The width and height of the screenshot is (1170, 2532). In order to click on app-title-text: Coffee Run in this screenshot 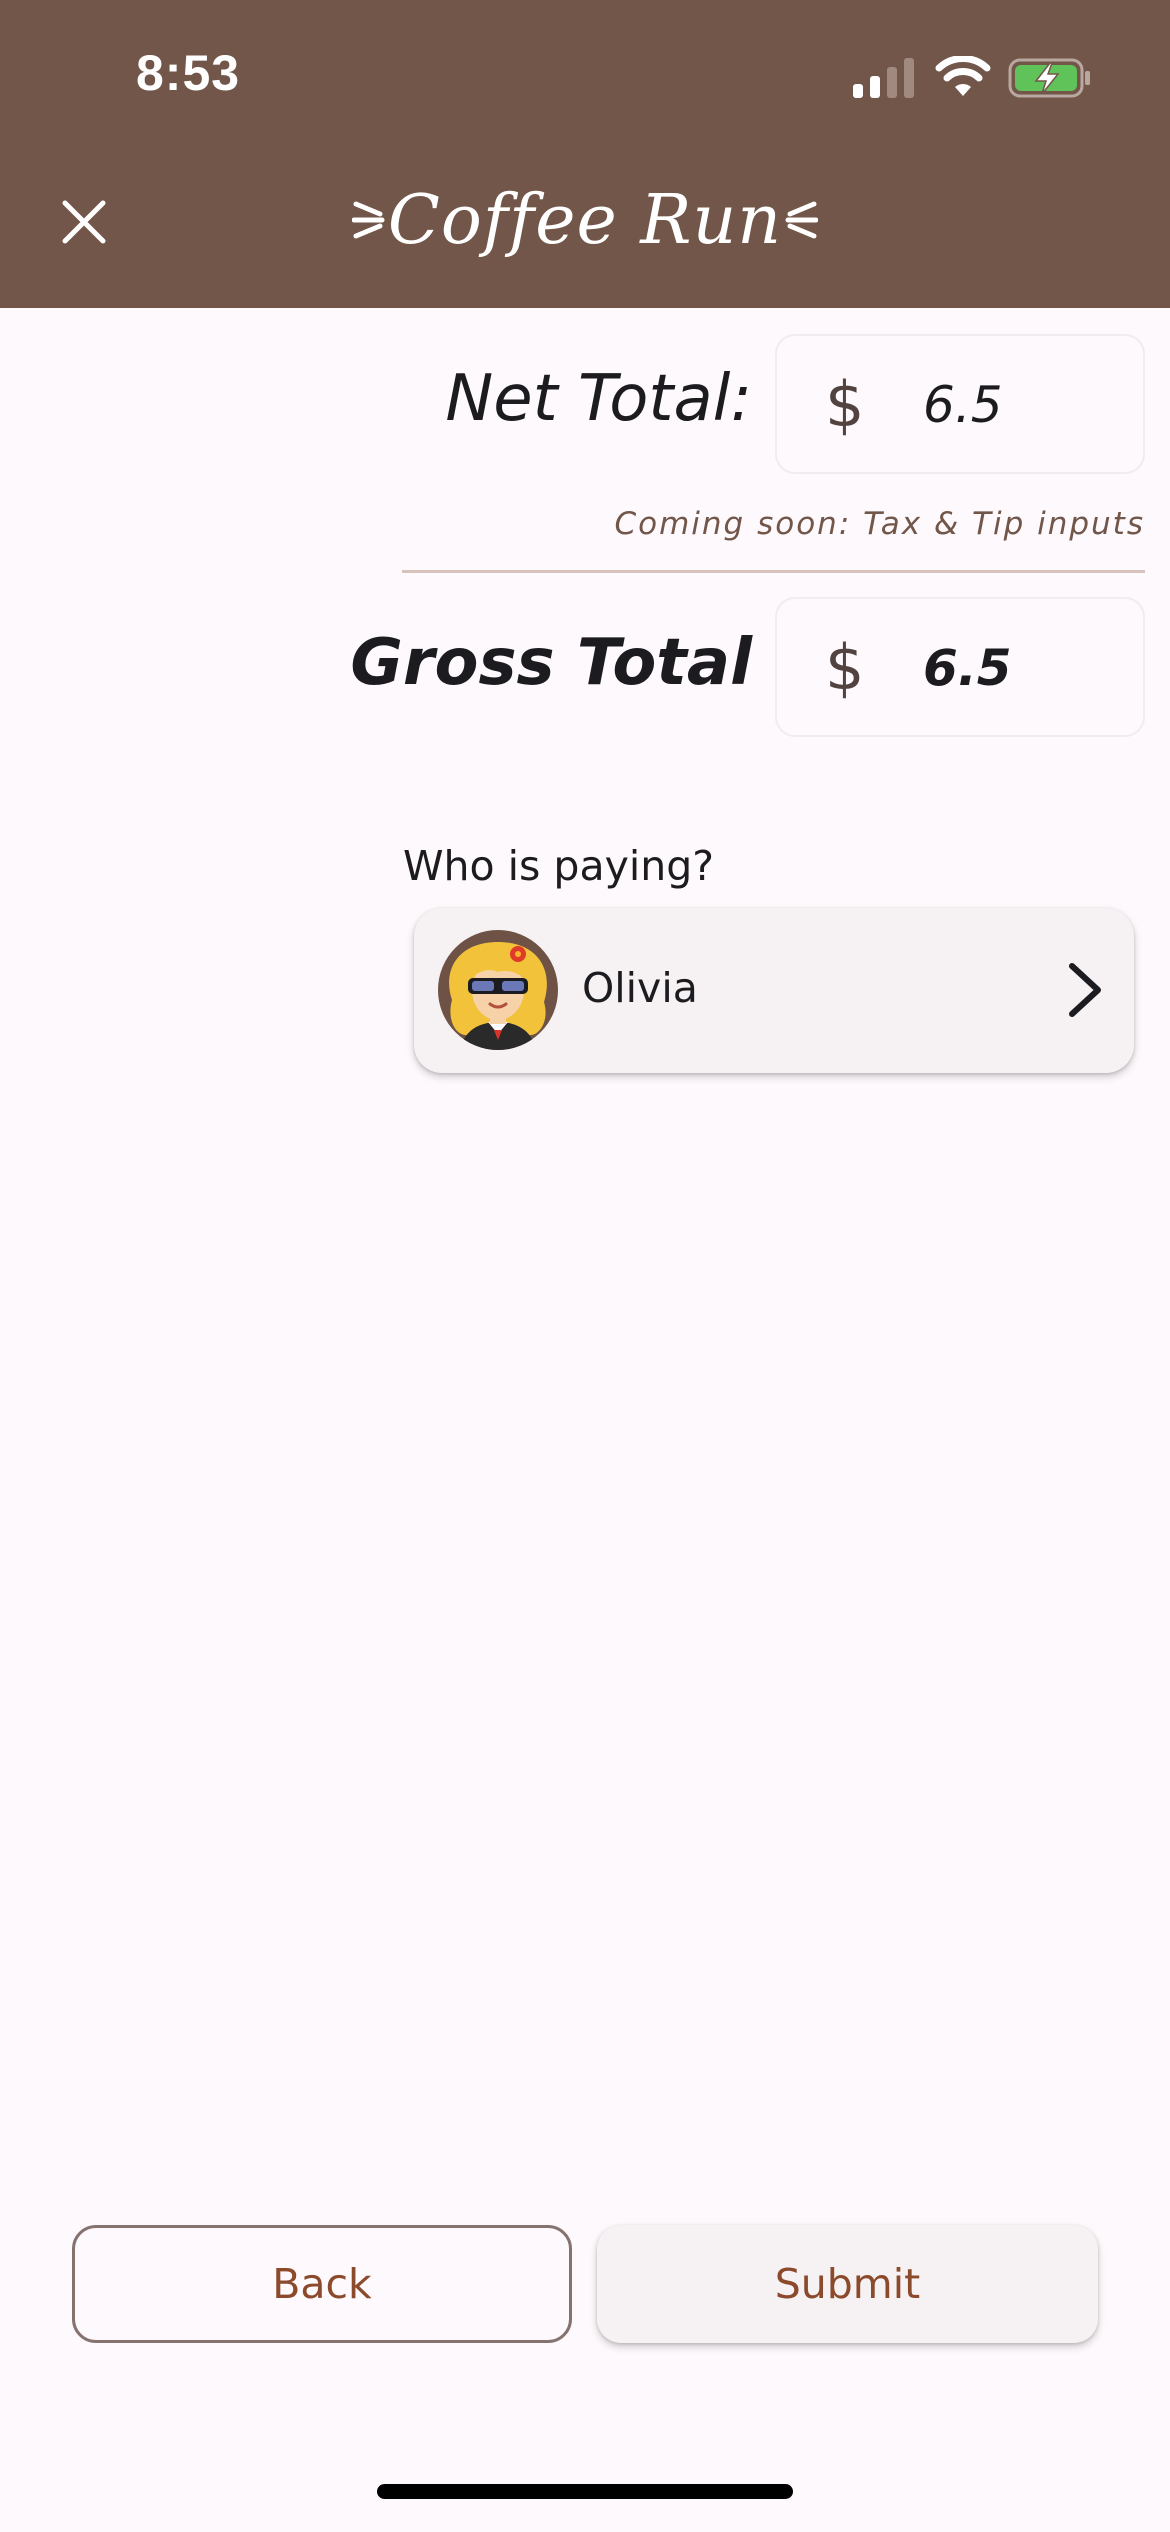, I will do `click(585, 220)`.